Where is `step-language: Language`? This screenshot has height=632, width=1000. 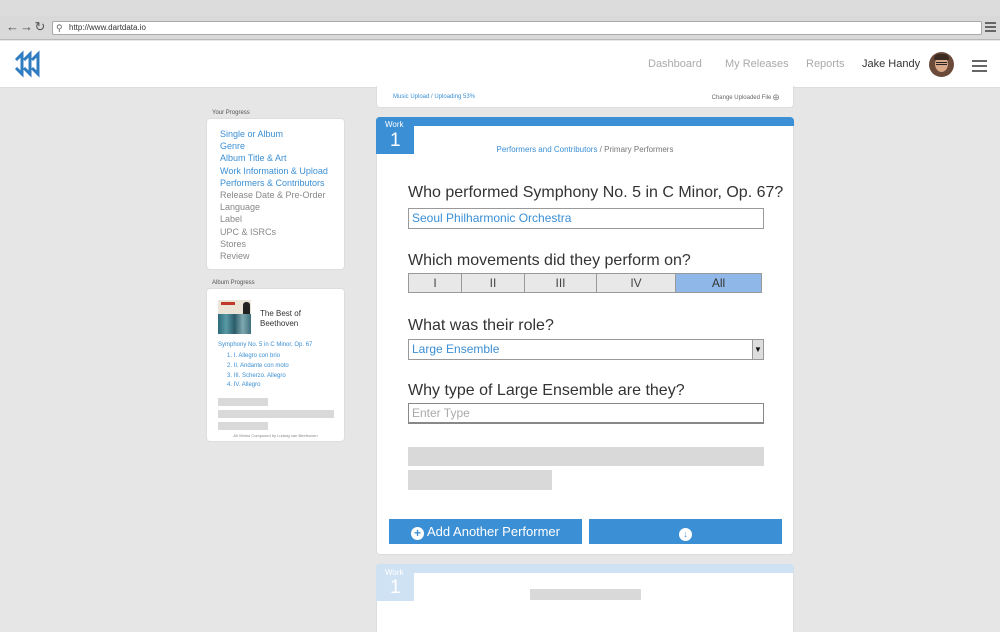 step-language: Language is located at coordinates (240, 207).